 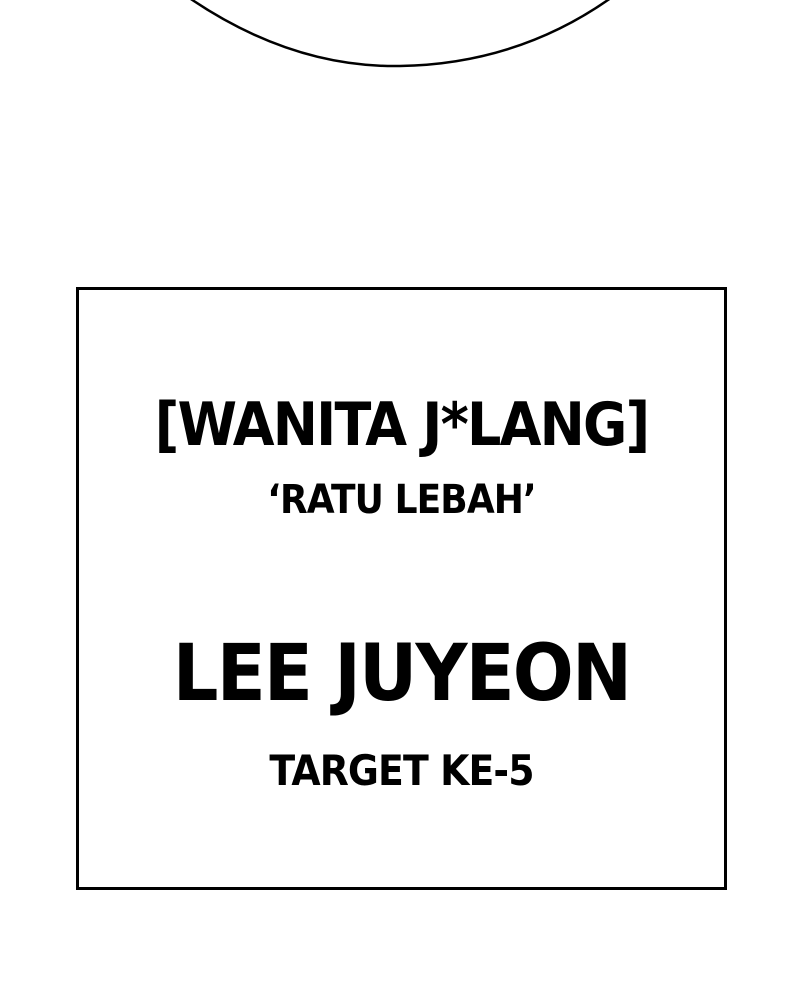 I want to click on target-label: TARGET KE-5, so click(x=401, y=770).